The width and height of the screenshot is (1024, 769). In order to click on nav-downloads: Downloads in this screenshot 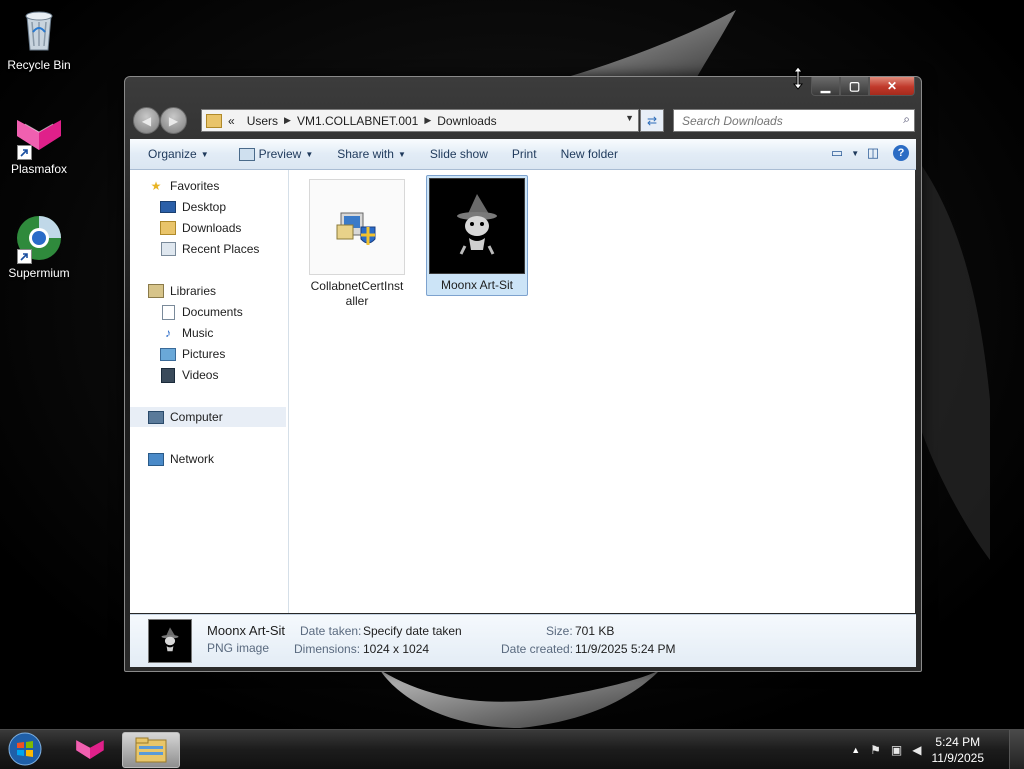, I will do `click(200, 228)`.